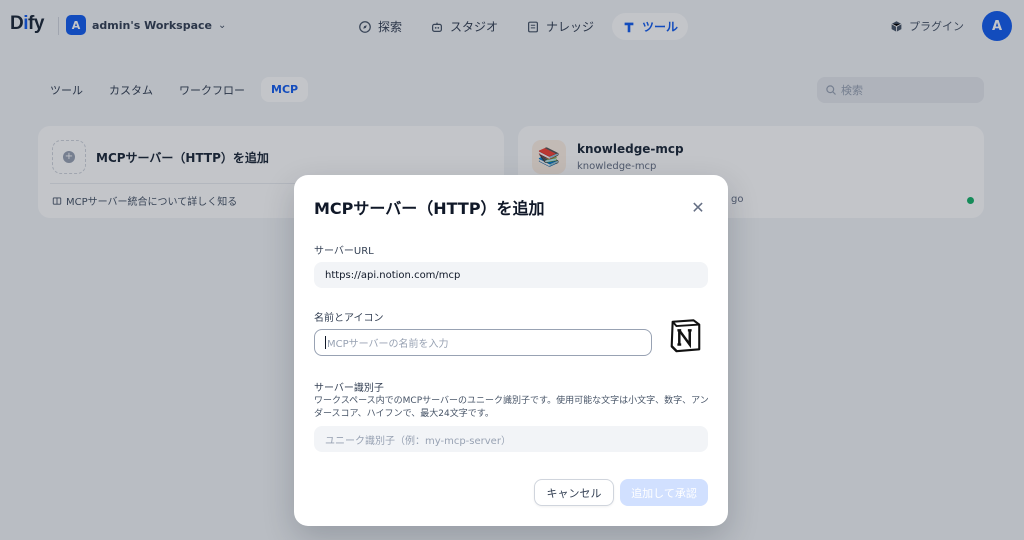 The width and height of the screenshot is (1024, 540). I want to click on close-icon: ✕, so click(698, 207).